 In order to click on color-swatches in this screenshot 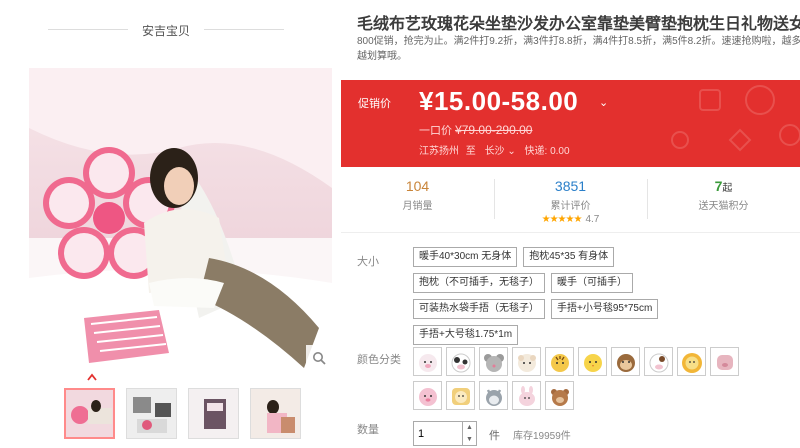, I will do `click(583, 378)`.